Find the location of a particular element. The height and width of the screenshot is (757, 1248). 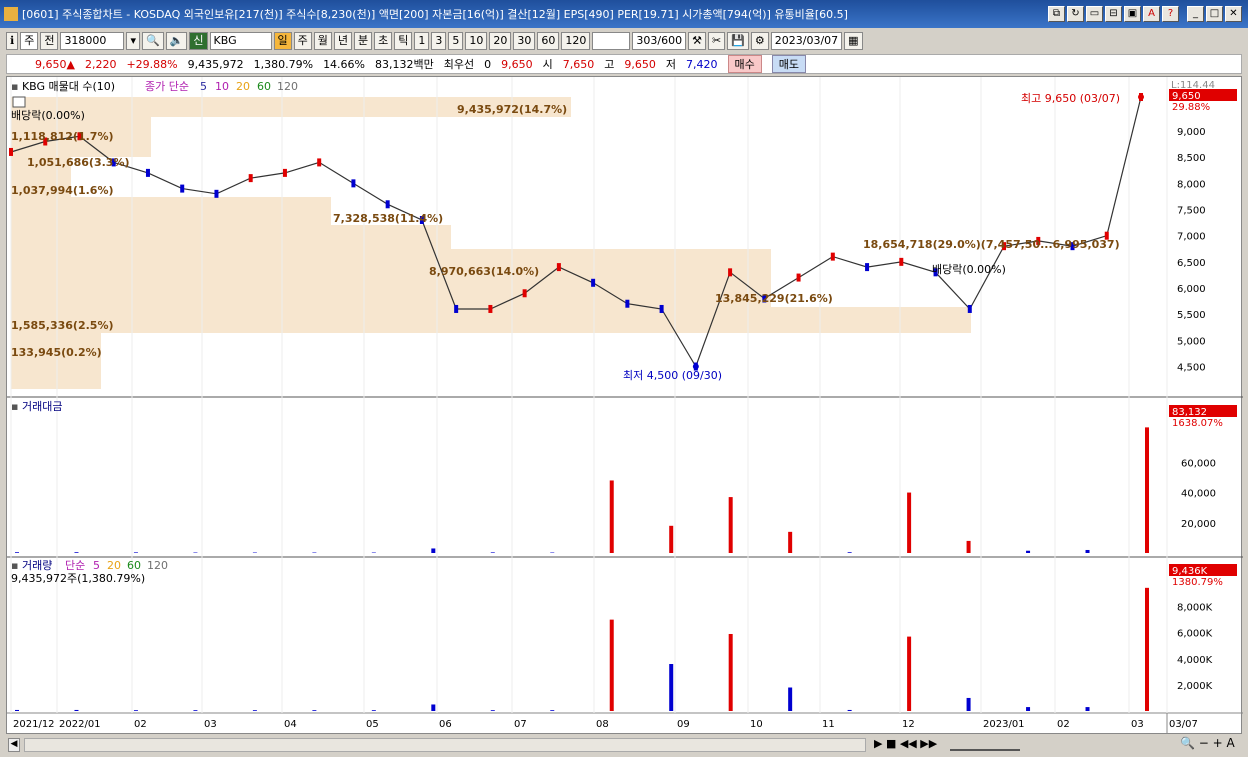

period-year: 년 is located at coordinates (342, 41).